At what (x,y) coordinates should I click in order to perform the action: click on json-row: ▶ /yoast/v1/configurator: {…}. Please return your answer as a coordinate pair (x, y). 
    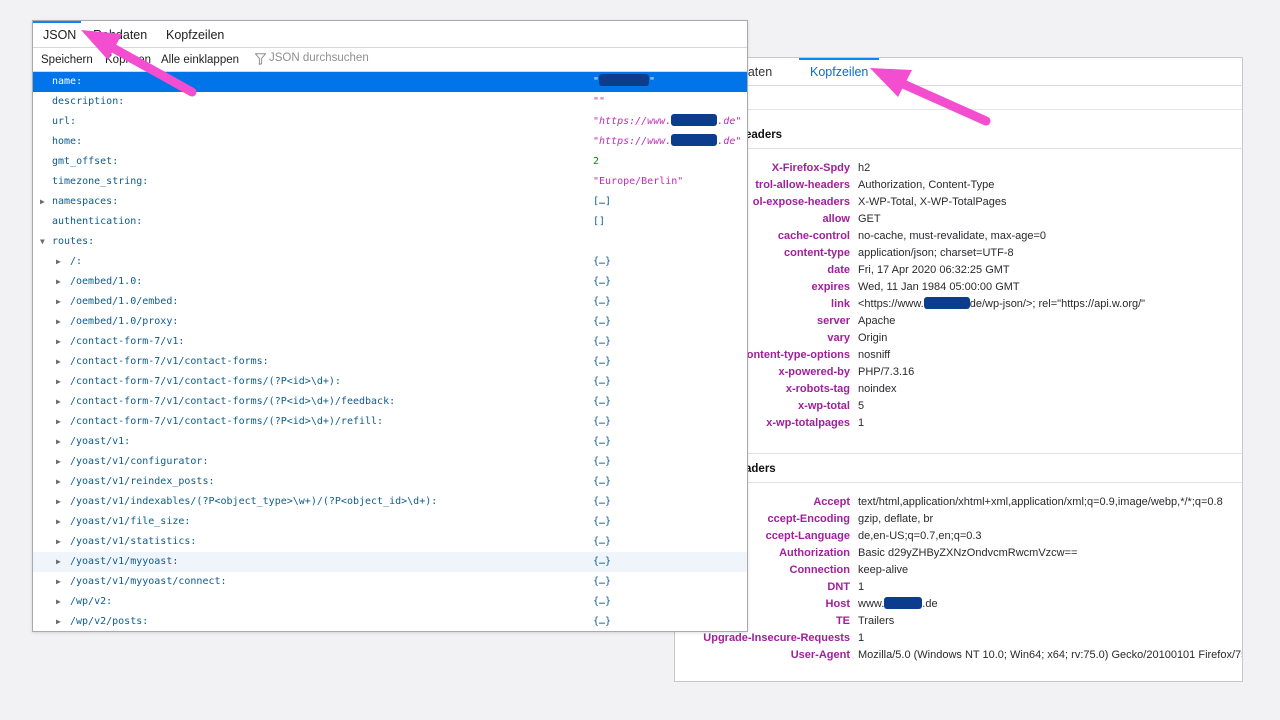
    Looking at the image, I should click on (390, 462).